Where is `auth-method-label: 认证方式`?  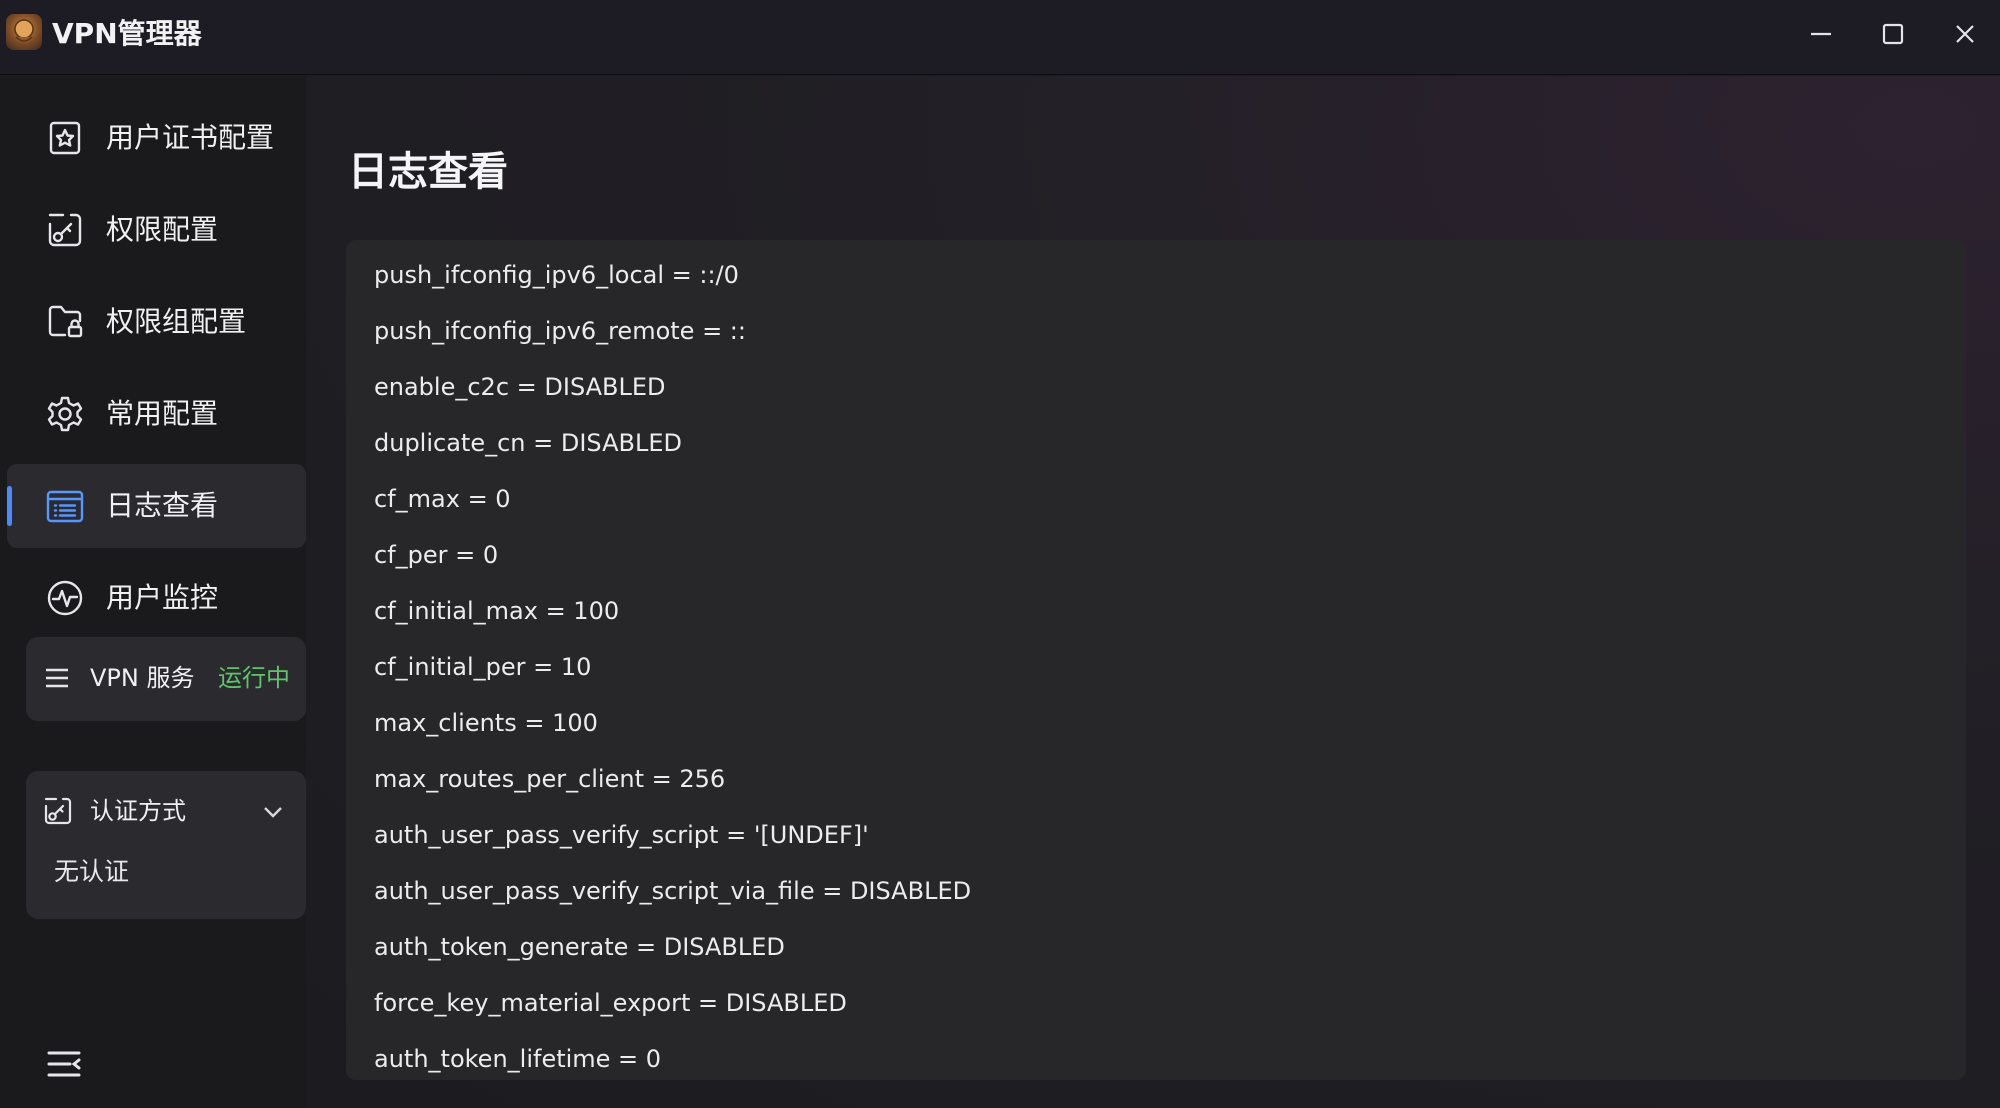 auth-method-label: 认证方式 is located at coordinates (138, 811).